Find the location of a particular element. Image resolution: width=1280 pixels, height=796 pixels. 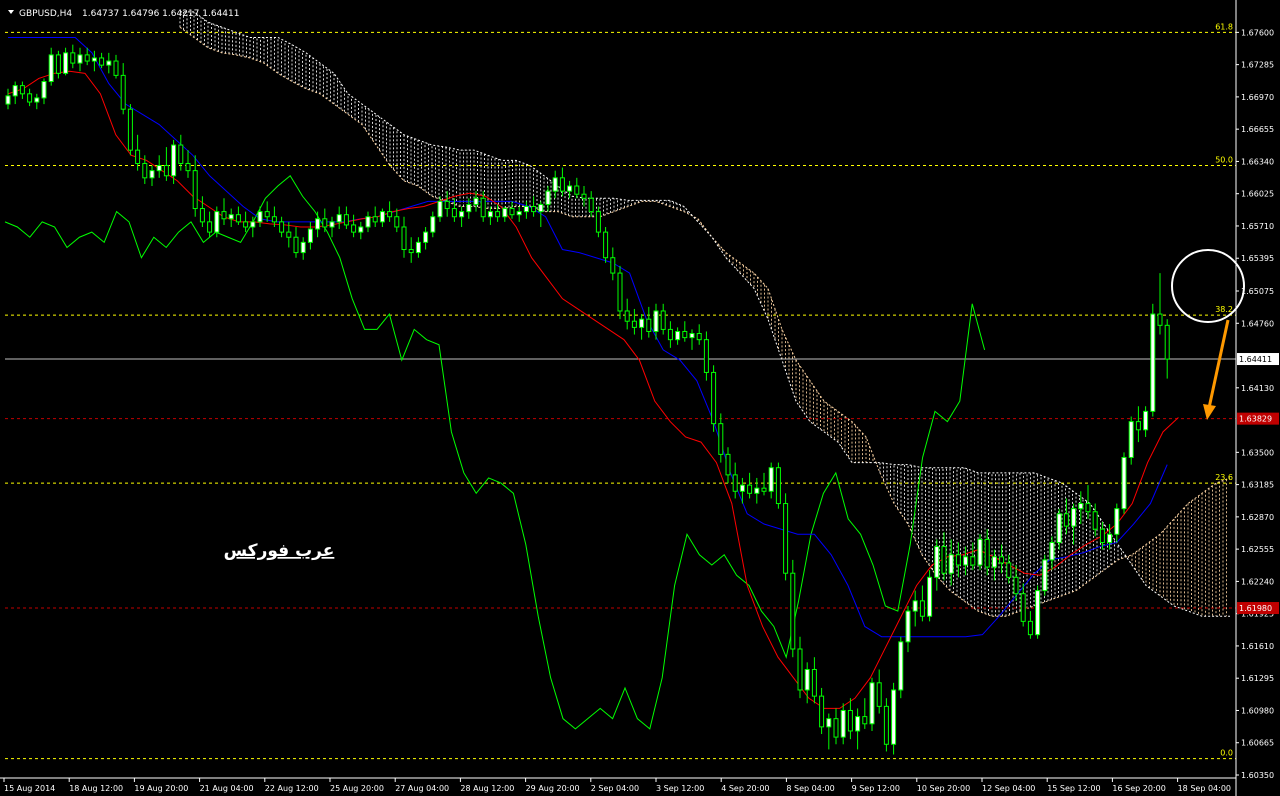

x-tick-label: 29 Aug 20:00 is located at coordinates (553, 788).